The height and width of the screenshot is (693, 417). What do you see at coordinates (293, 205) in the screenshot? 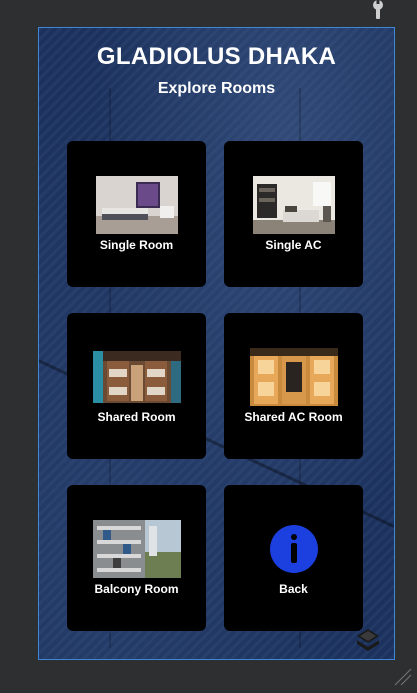
I see `single-ac-photo` at bounding box center [293, 205].